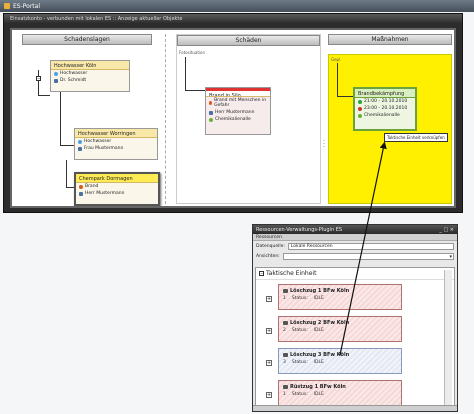  What do you see at coordinates (117, 178) in the screenshot?
I see `card-title: Chempark Dormagen` at bounding box center [117, 178].